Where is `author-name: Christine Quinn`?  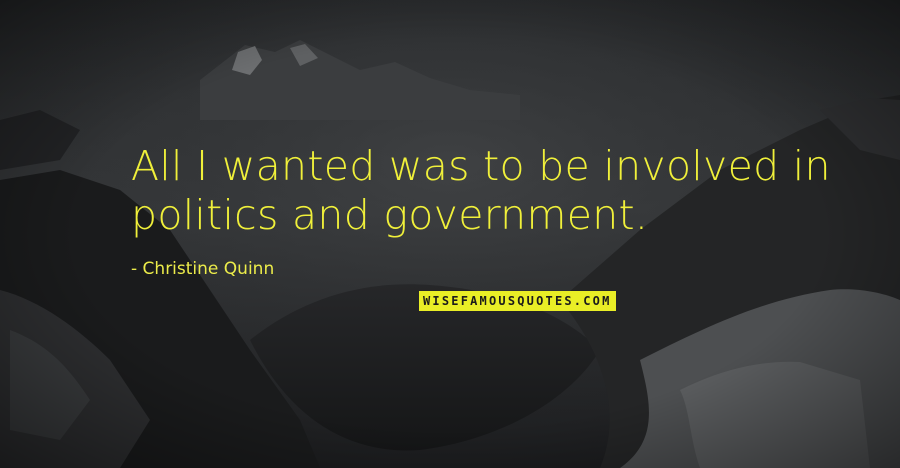 author-name: Christine Quinn is located at coordinates (208, 269).